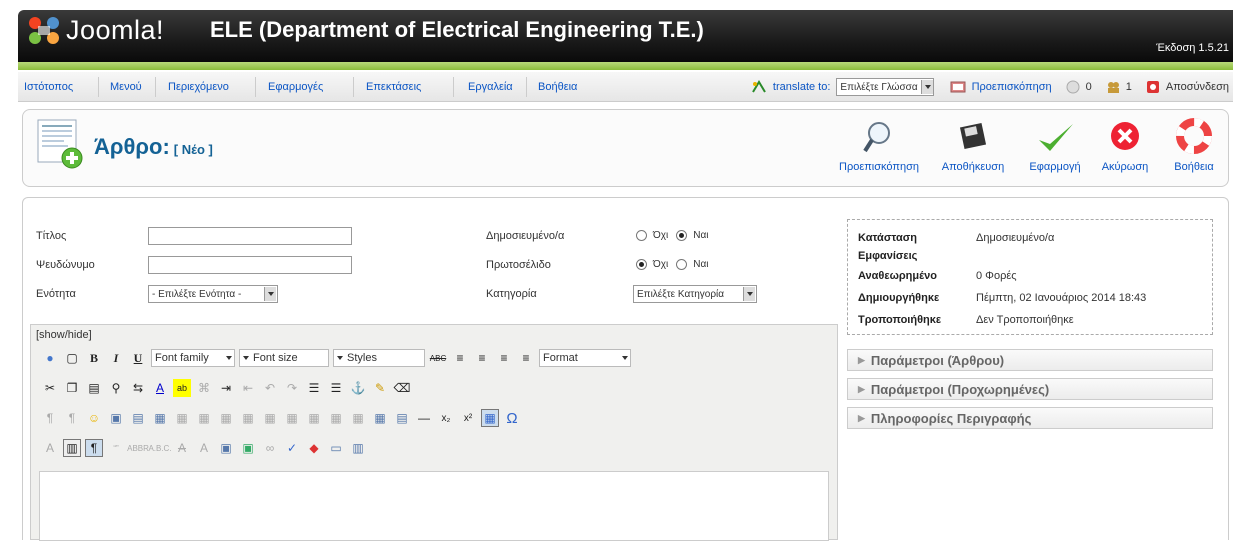  Describe the element at coordinates (682, 235) in the screenshot. I see `published-yes-radio` at that location.